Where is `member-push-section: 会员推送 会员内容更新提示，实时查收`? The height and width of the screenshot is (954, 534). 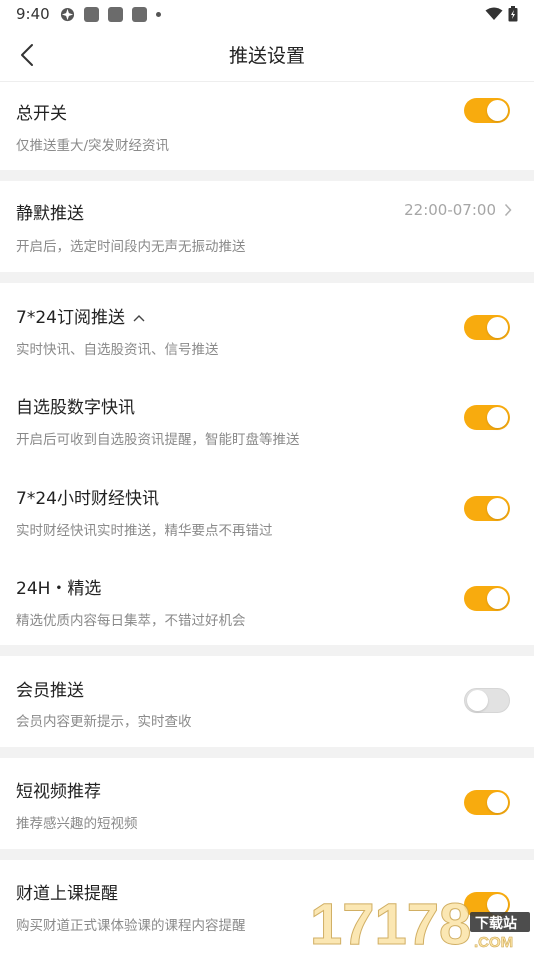
member-push-section: 会员推送 会员内容更新提示，实时查收 is located at coordinates (267, 701).